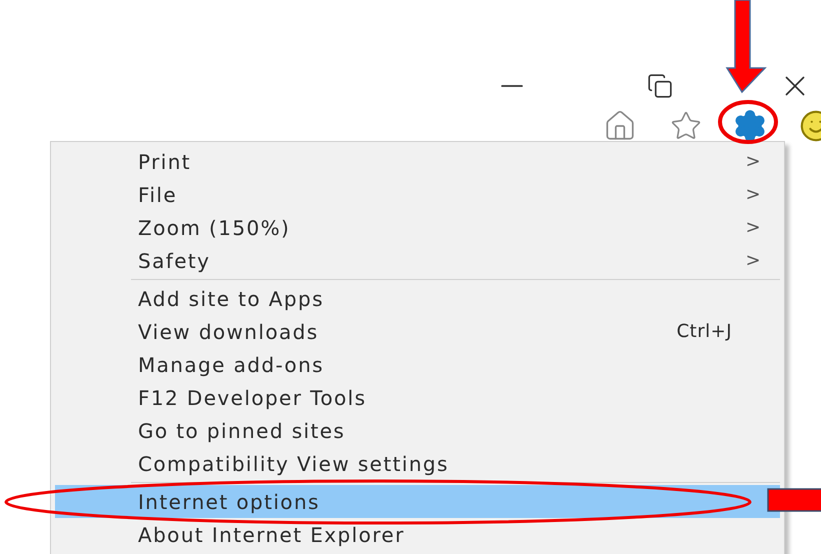  I want to click on shortcut-label: Ctrl+J, so click(704, 331).